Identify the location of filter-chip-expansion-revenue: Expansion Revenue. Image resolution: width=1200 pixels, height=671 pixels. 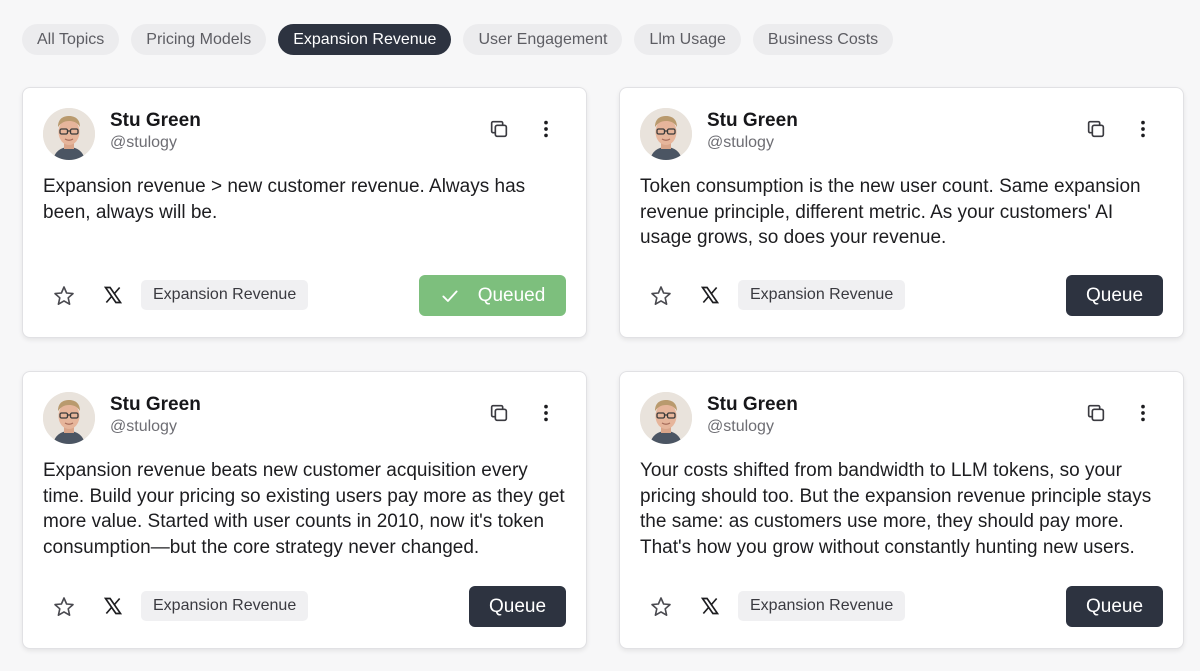
(365, 39).